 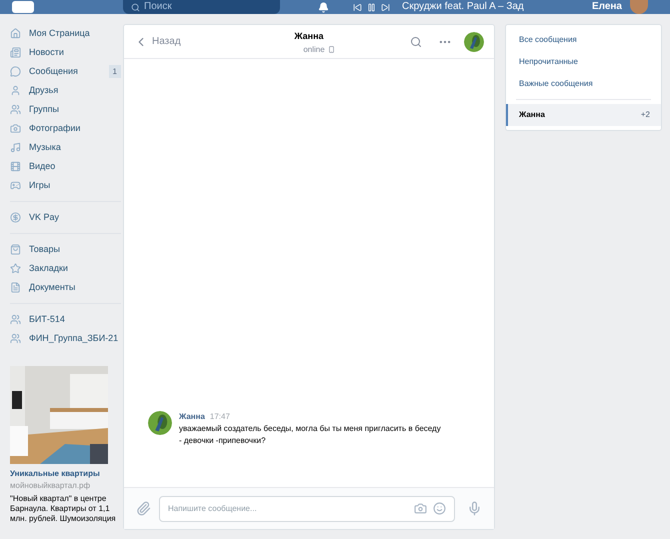 What do you see at coordinates (15, 287) in the screenshot?
I see `document-icon` at bounding box center [15, 287].